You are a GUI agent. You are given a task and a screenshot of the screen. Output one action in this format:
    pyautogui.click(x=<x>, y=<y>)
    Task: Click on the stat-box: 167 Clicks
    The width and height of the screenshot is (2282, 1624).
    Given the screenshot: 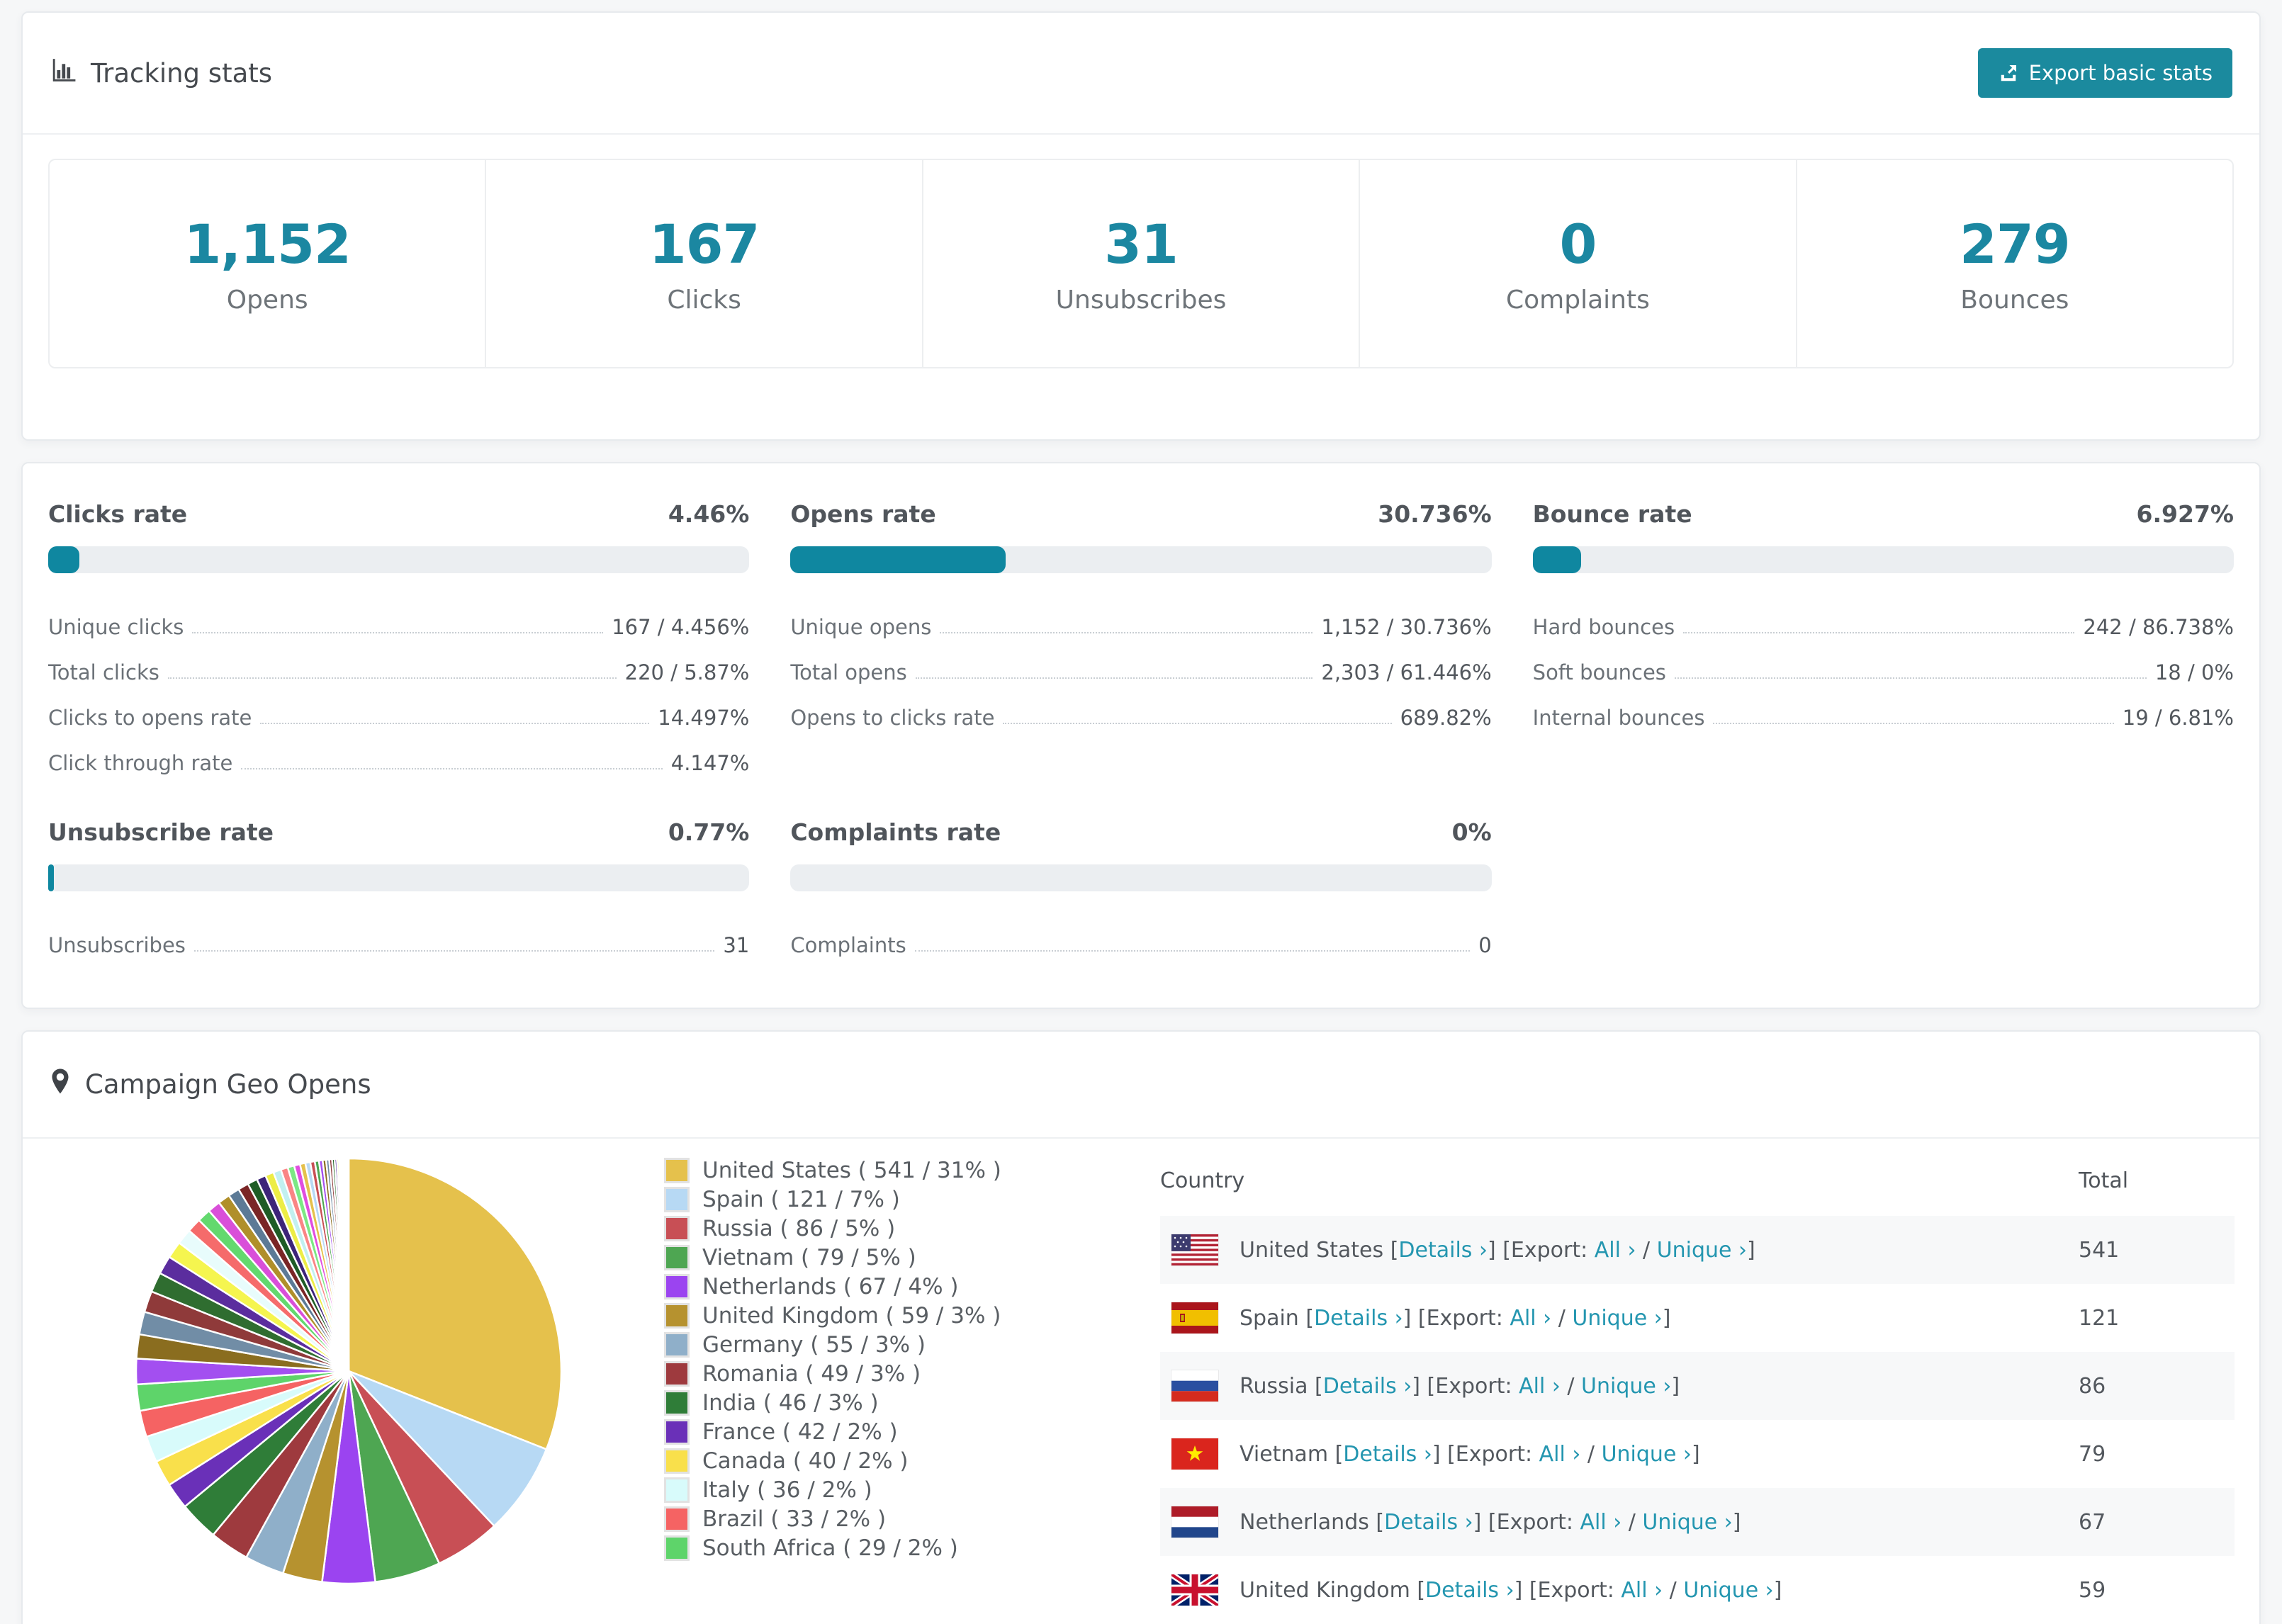 What is the action you would take?
    pyautogui.click(x=703, y=263)
    